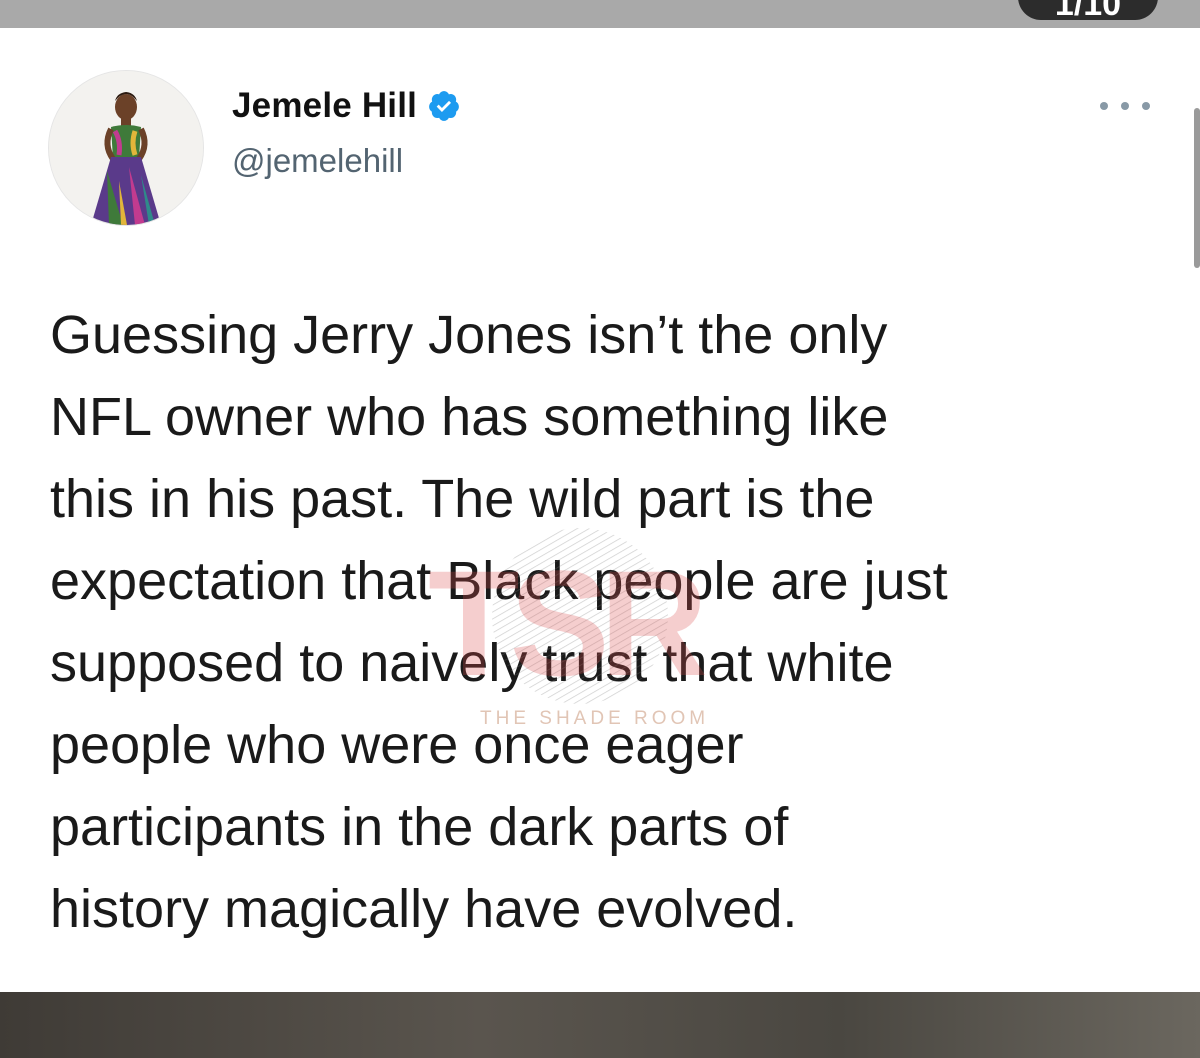 This screenshot has height=1058, width=1200. Describe the element at coordinates (419, 827) in the screenshot. I see `tweet-line: participants in the dark parts of` at that location.